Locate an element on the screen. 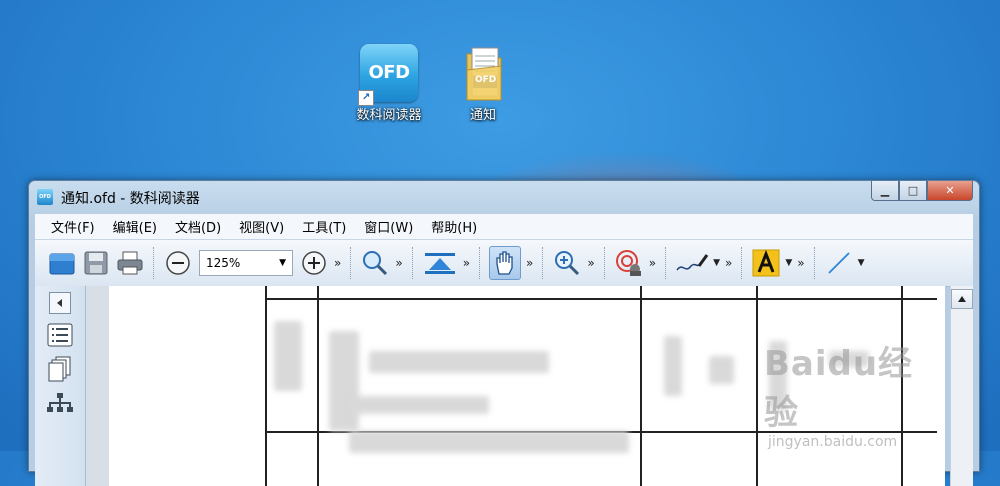  menu-document: 文档(D) is located at coordinates (198, 226).